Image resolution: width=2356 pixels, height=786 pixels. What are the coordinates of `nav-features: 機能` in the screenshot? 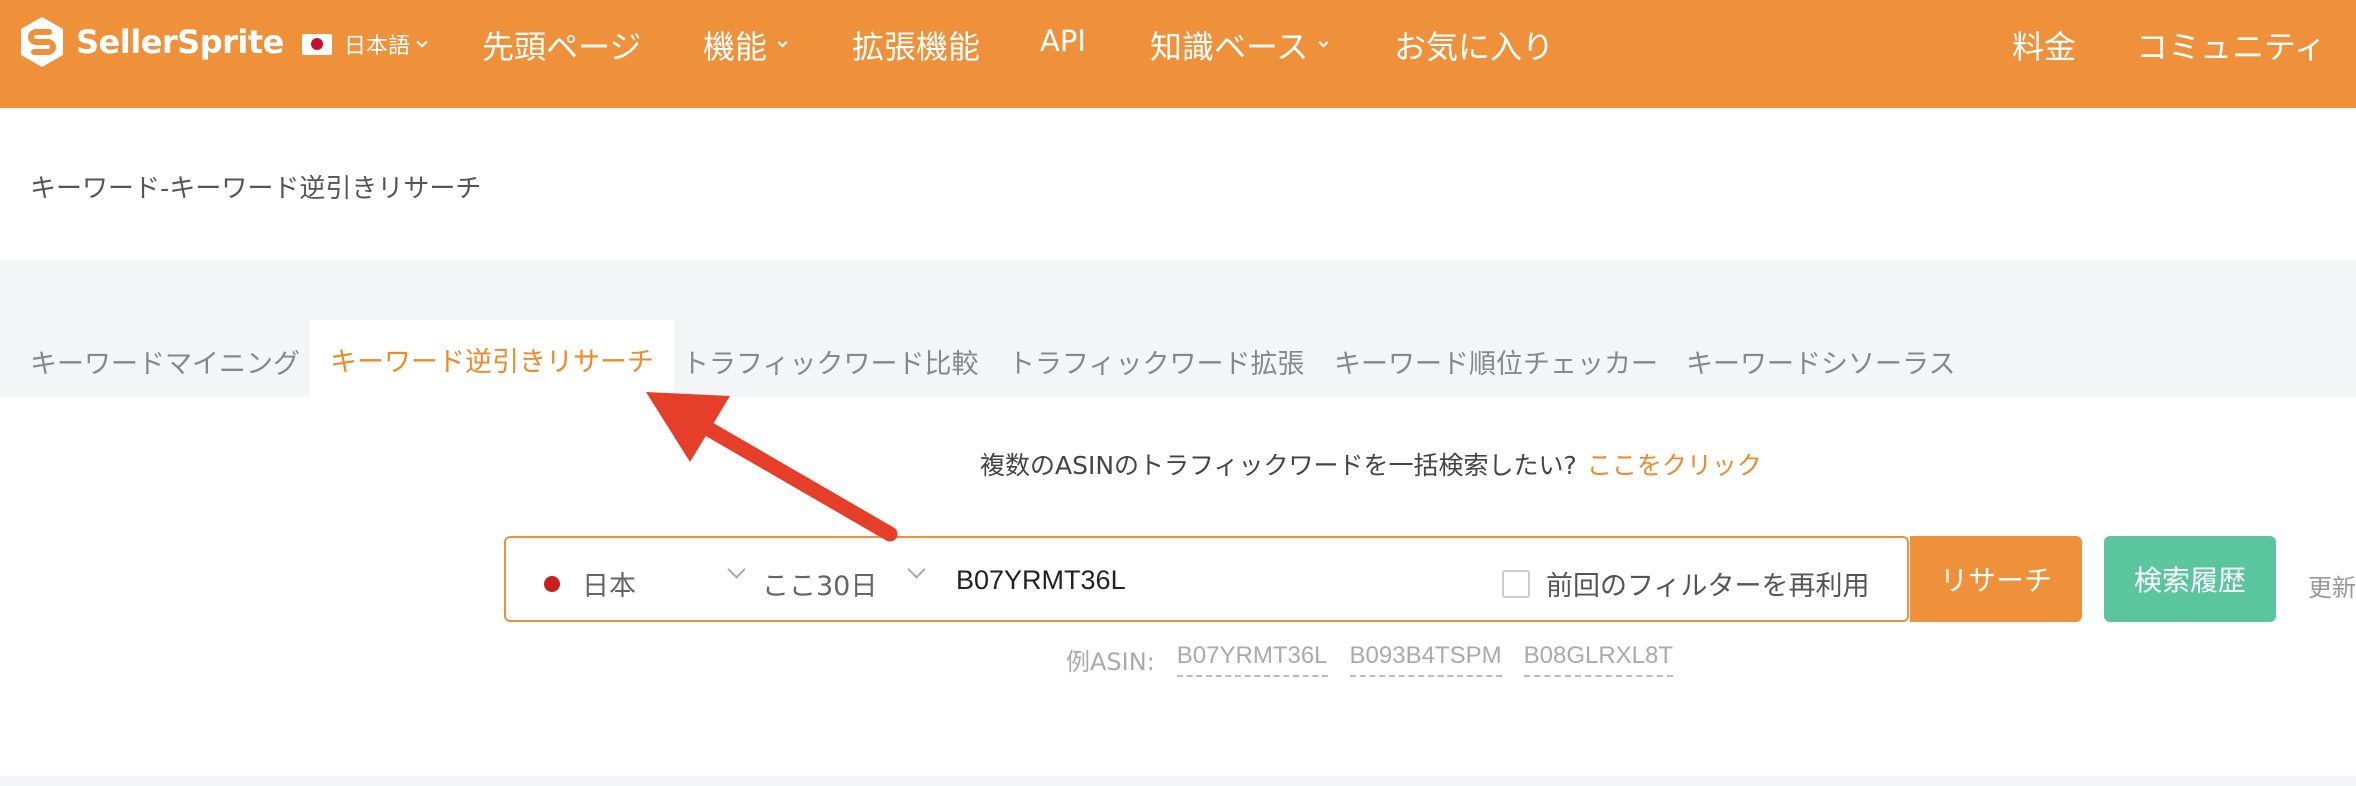 It's located at (745, 45).